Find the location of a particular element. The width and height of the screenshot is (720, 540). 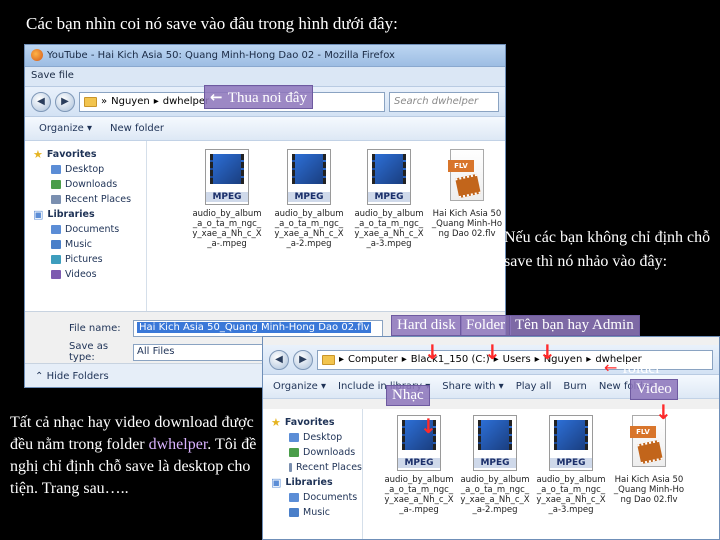

toolbar-button: Share with ▾ is located at coordinates (472, 386).